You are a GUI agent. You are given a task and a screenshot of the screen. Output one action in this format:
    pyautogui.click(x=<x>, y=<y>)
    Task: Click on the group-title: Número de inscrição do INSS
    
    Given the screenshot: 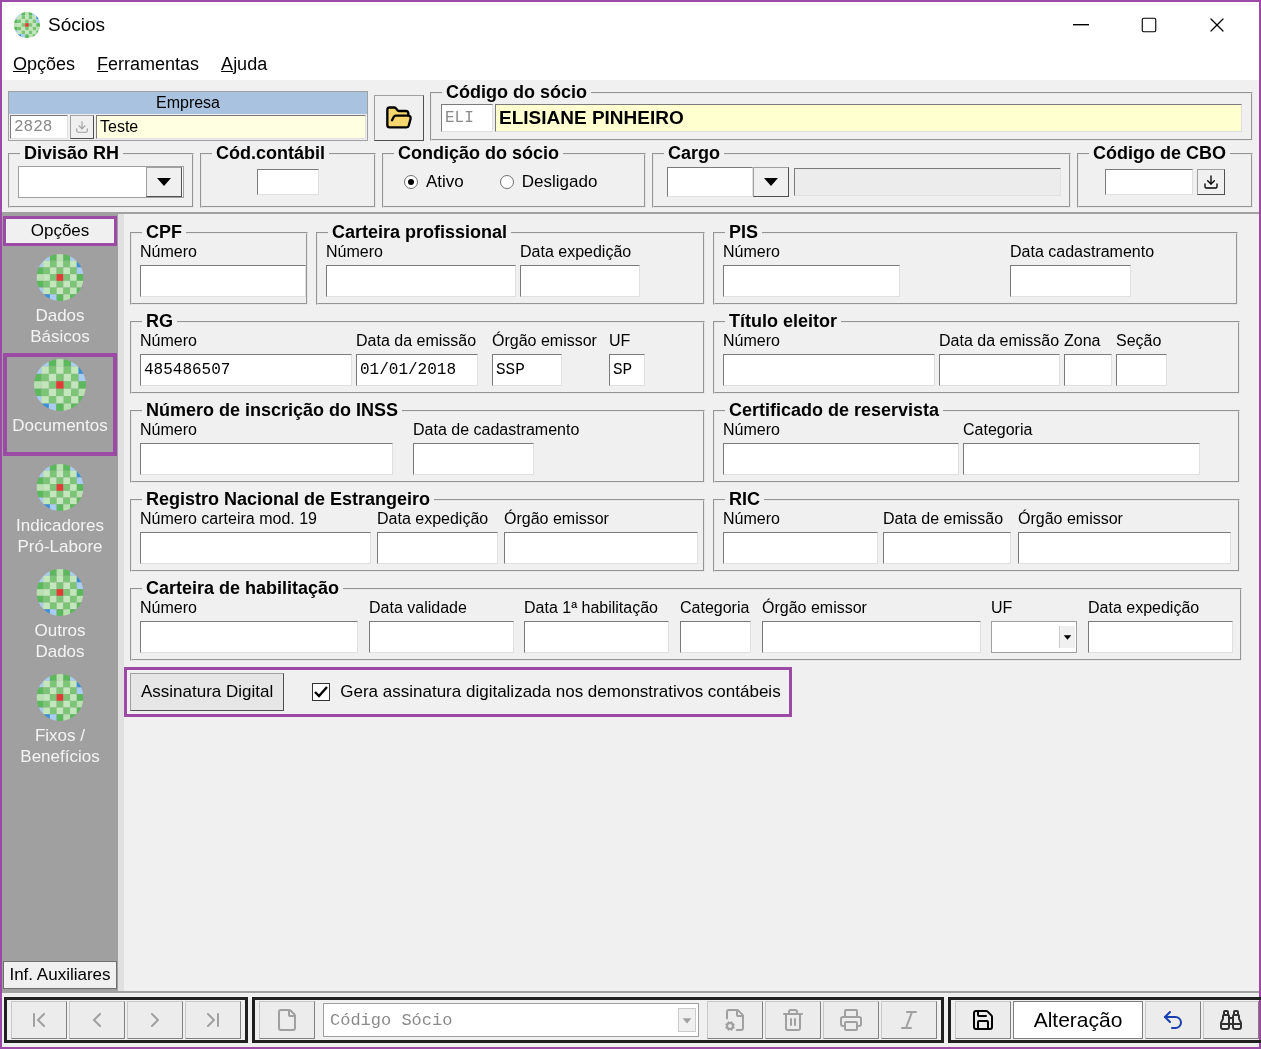 What is the action you would take?
    pyautogui.click(x=272, y=410)
    